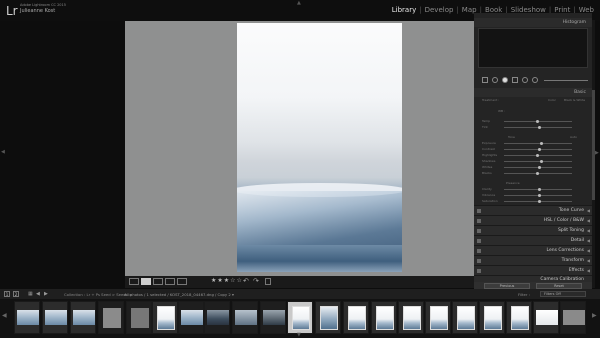  Describe the element at coordinates (485, 127) in the screenshot. I see `tint-label: Tint` at that location.